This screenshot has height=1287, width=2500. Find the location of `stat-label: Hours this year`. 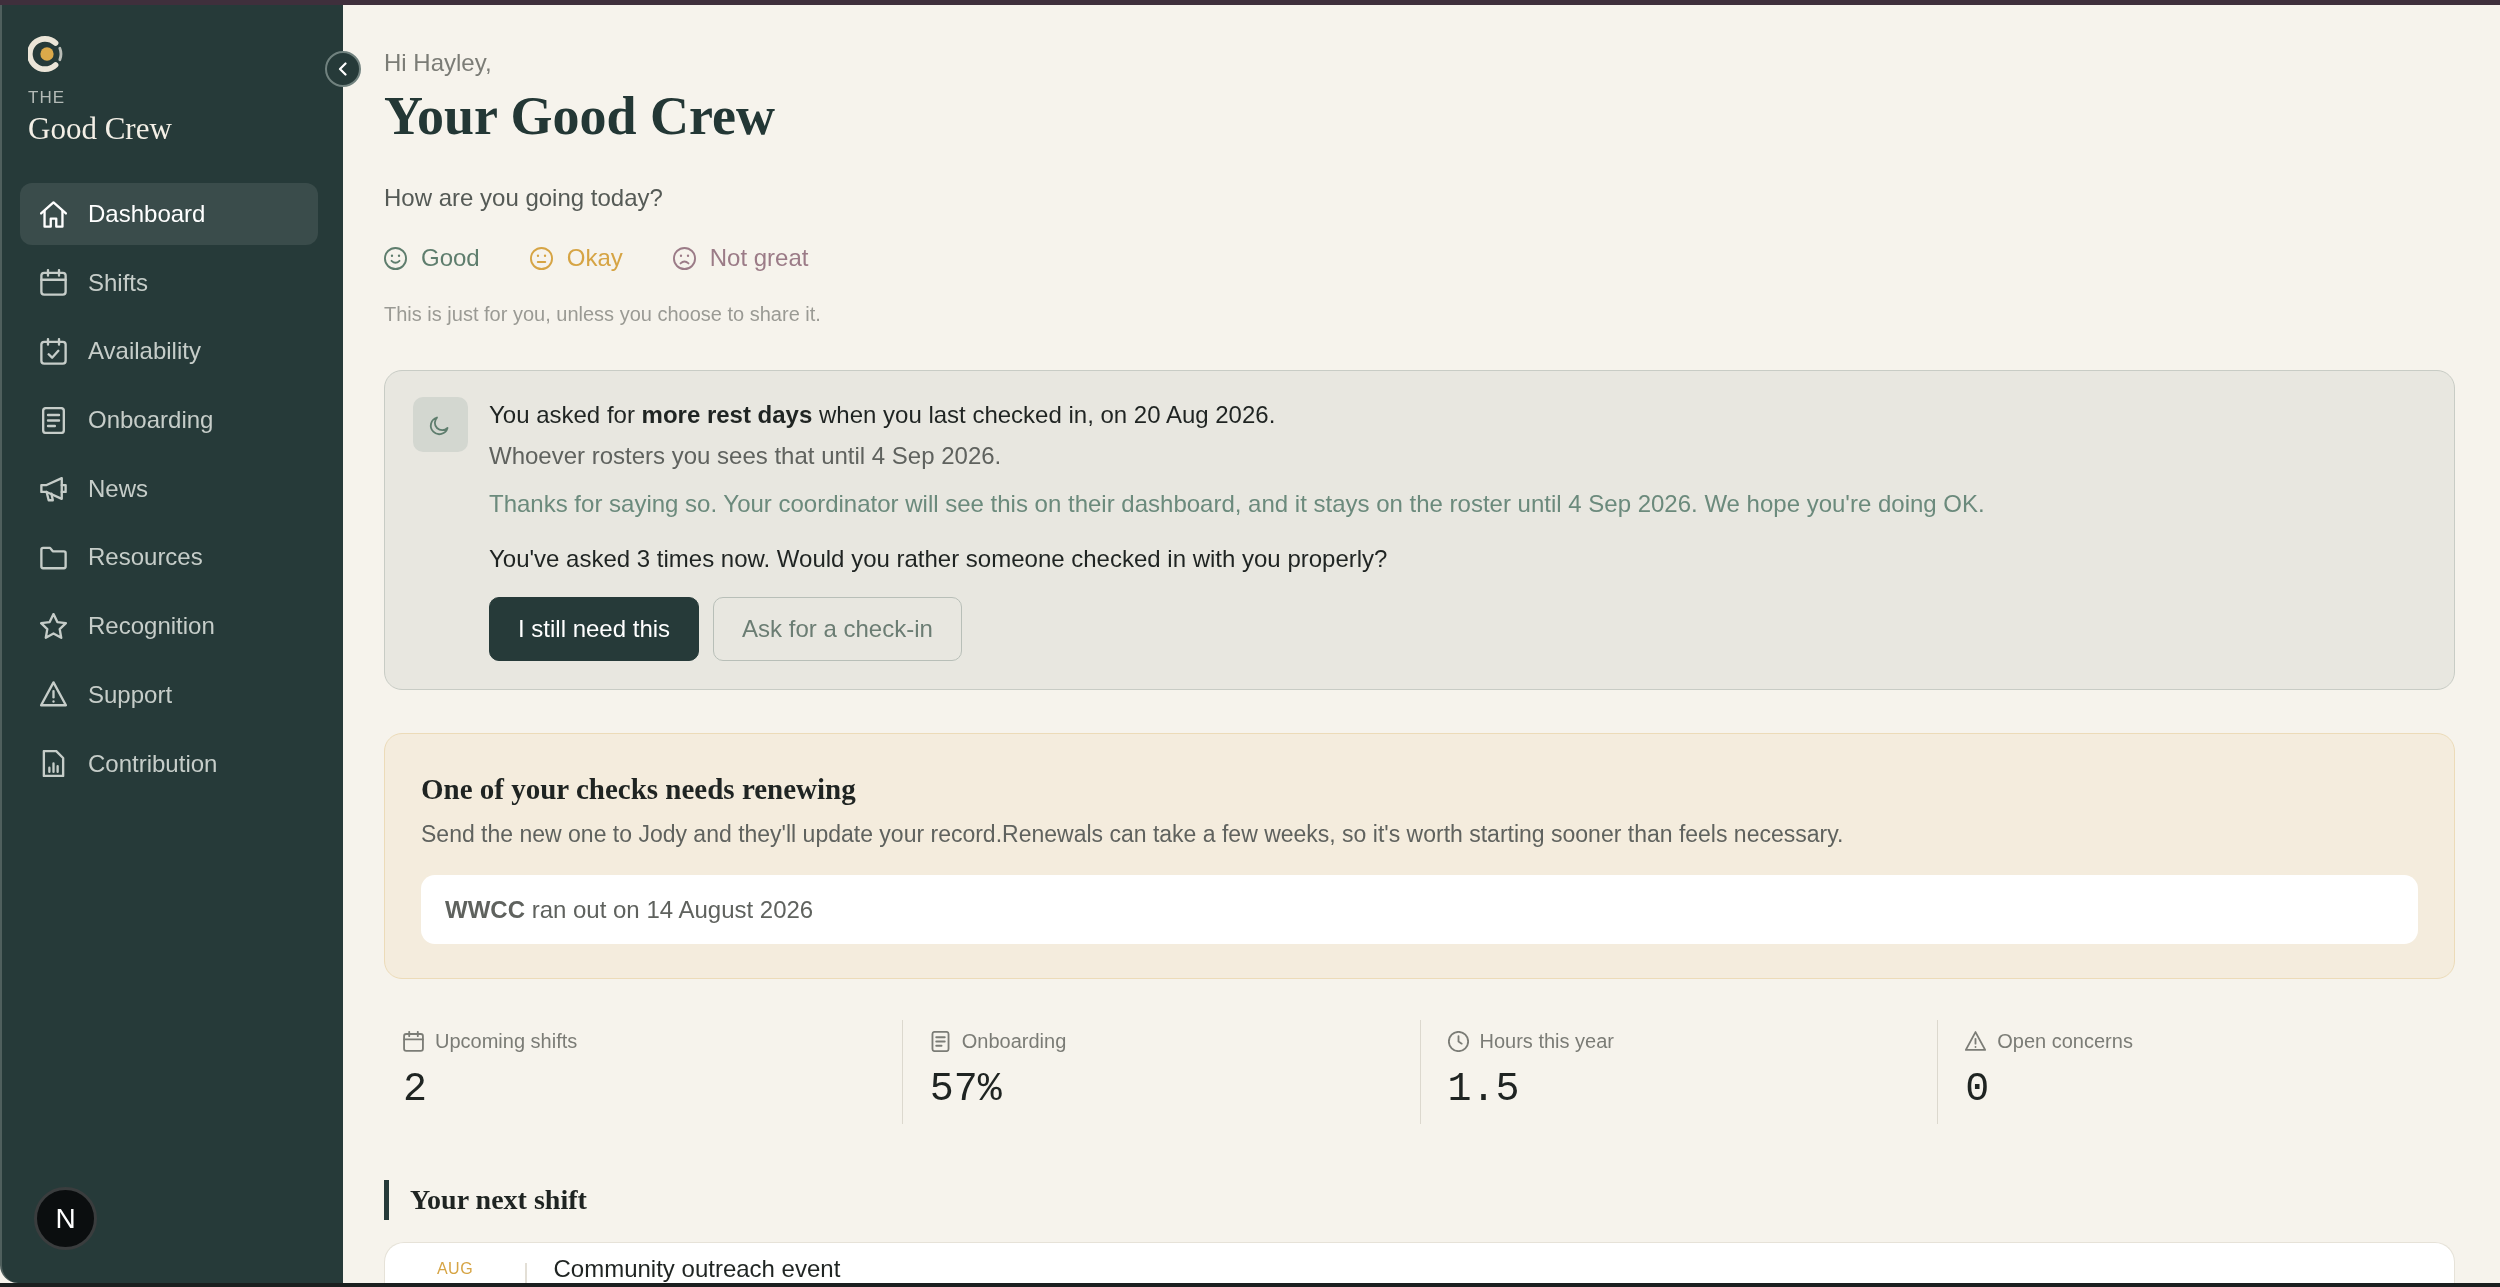

stat-label: Hours this year is located at coordinates (1546, 1041).